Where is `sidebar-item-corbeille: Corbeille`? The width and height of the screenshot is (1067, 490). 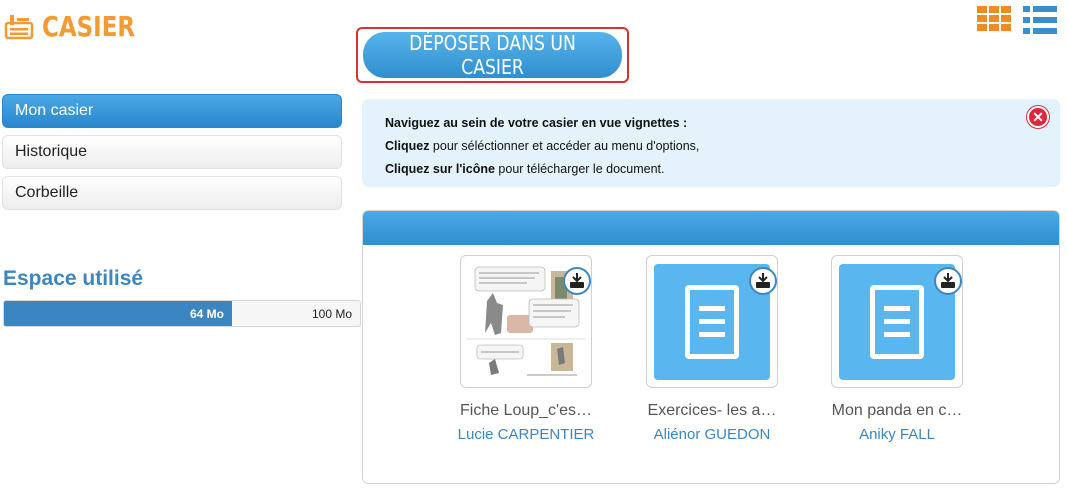
sidebar-item-corbeille: Corbeille is located at coordinates (172, 193).